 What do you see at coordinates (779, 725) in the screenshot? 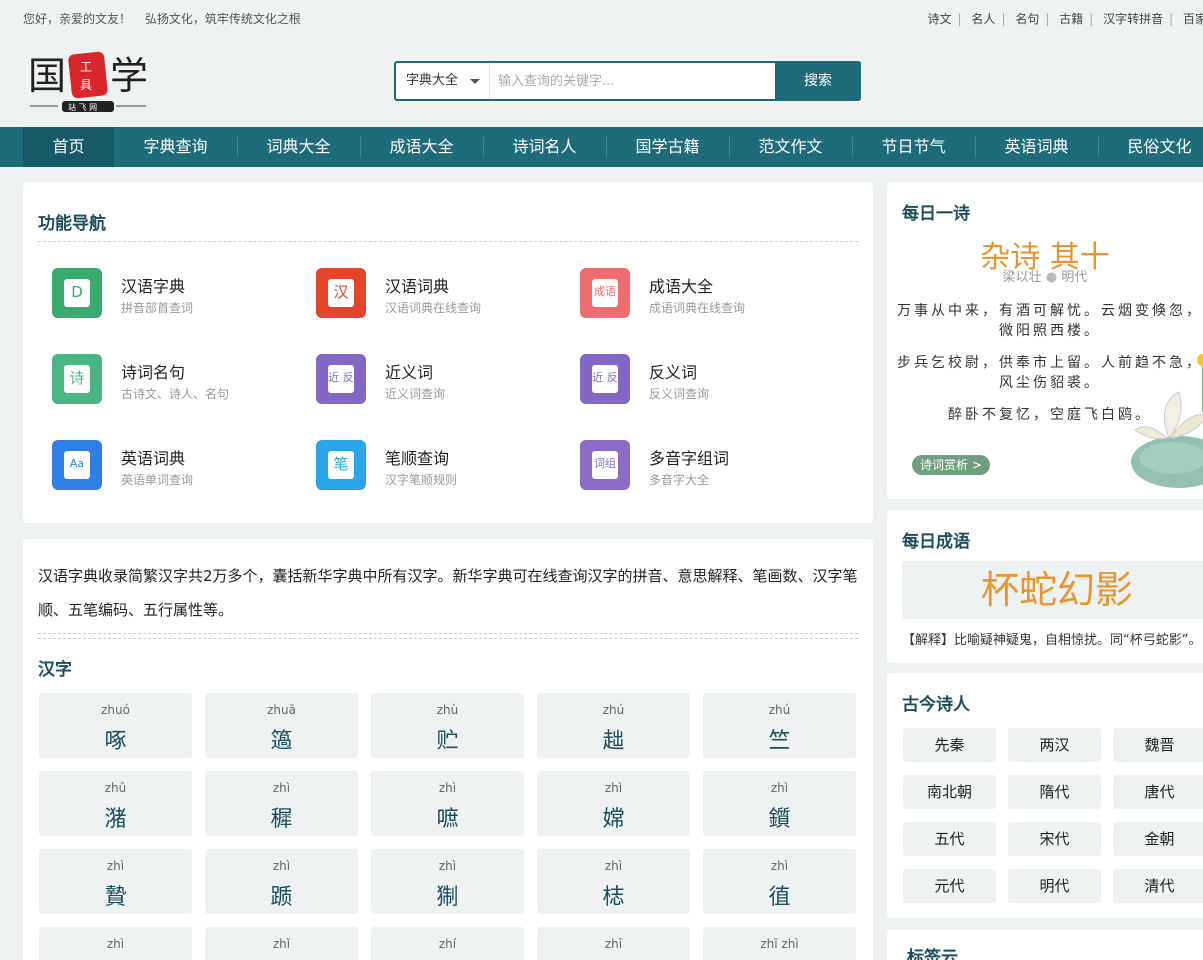
I see `hanzi-card: zhú 竺` at bounding box center [779, 725].